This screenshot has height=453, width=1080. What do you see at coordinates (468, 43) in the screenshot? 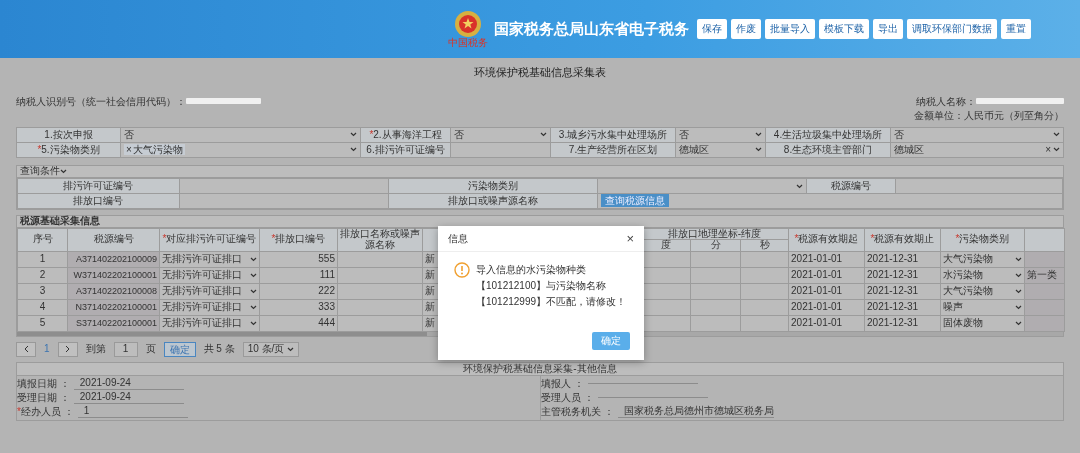
I see `logo-caption: 中国税务` at bounding box center [468, 43].